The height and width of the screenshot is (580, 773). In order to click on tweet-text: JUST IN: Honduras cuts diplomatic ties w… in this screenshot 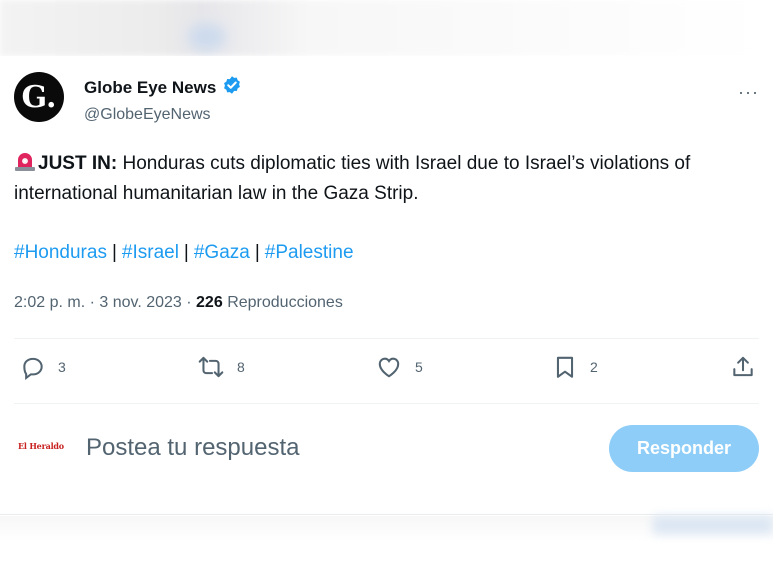, I will do `click(386, 178)`.